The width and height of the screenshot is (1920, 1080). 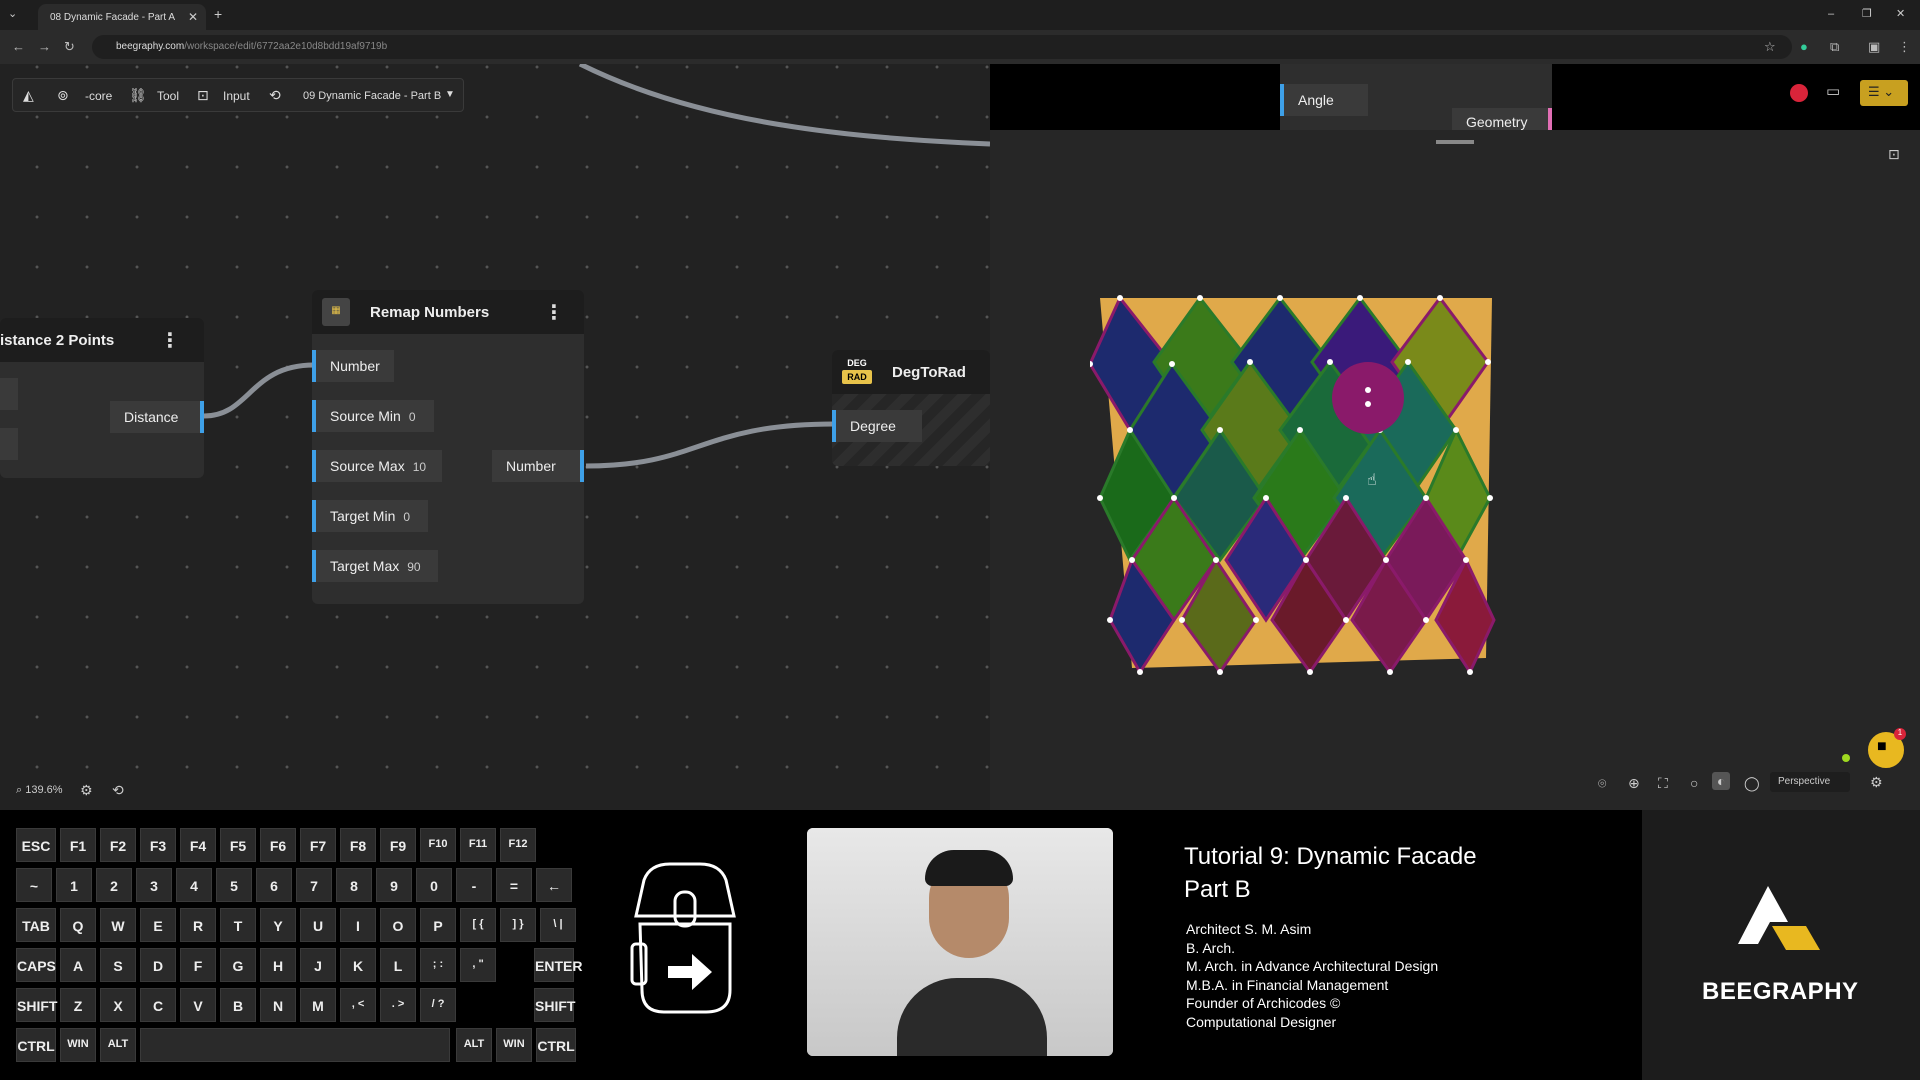 I want to click on comment-icon: ▭, so click(x=1833, y=91).